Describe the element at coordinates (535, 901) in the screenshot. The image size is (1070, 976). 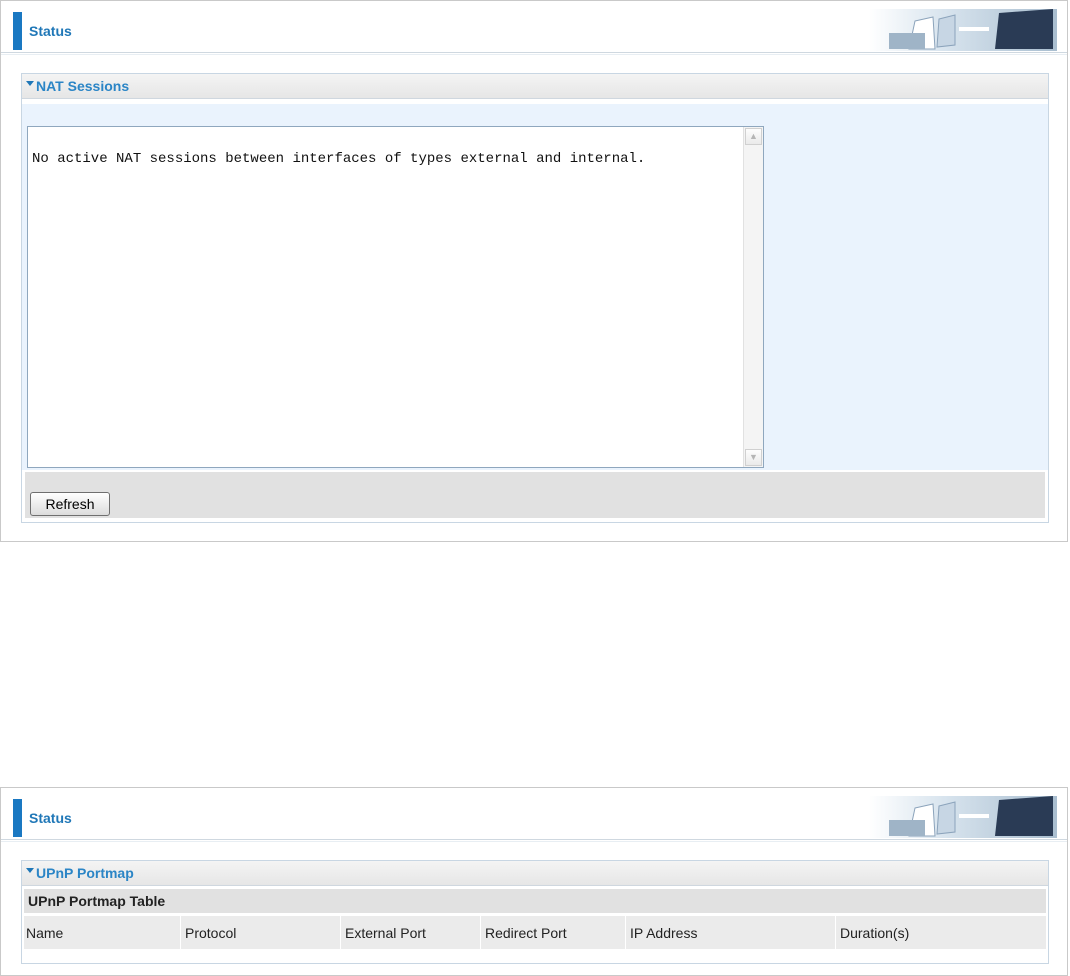
I see `portmap-table-title-row: UPnP Portmap Table` at that location.